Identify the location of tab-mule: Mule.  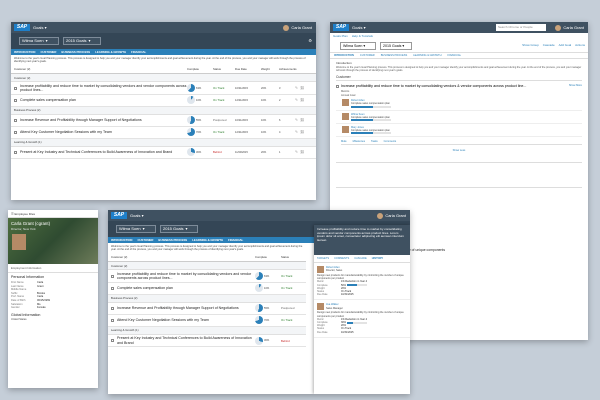
(344, 141).